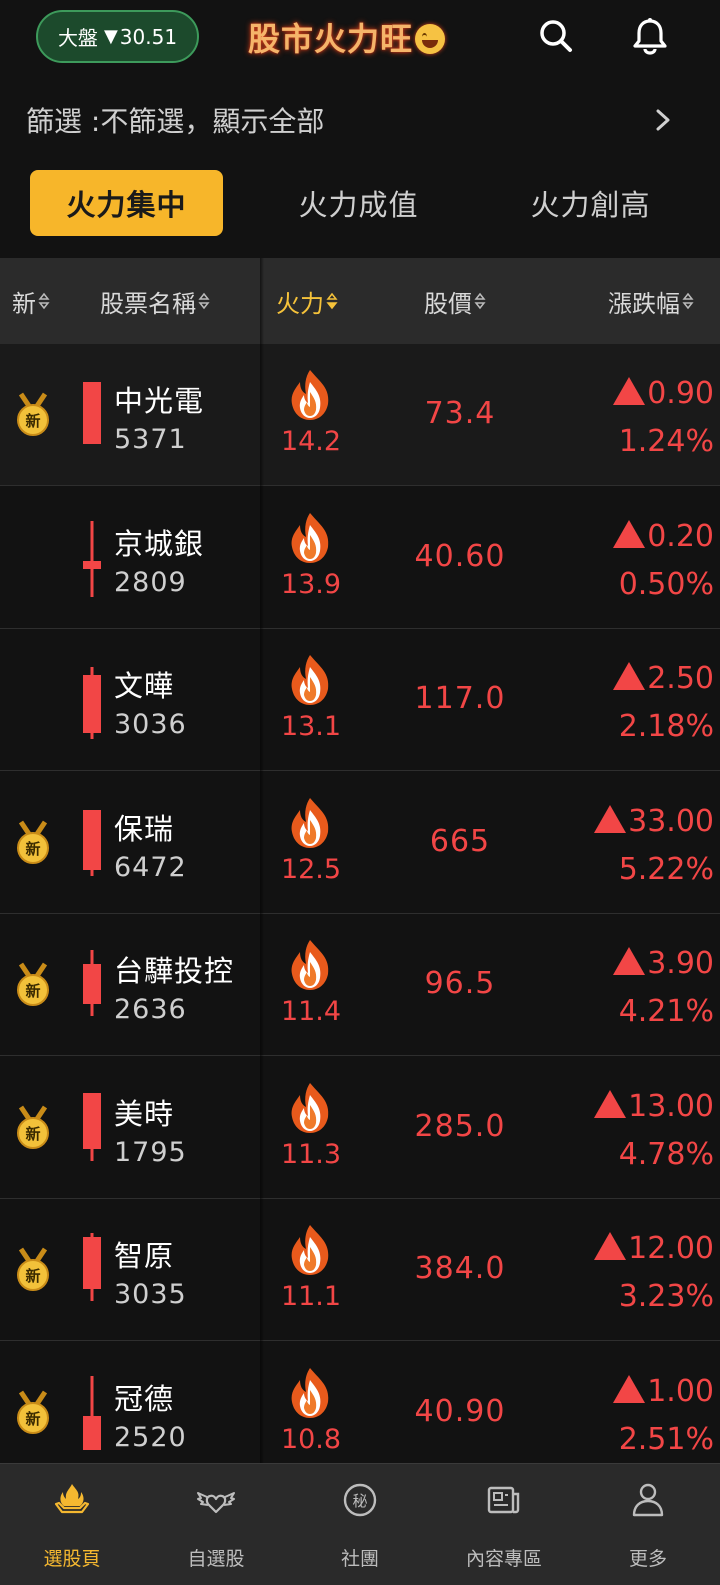 This screenshot has width=720, height=1585. What do you see at coordinates (150, 1437) in the screenshot?
I see `stock-code: 2520` at bounding box center [150, 1437].